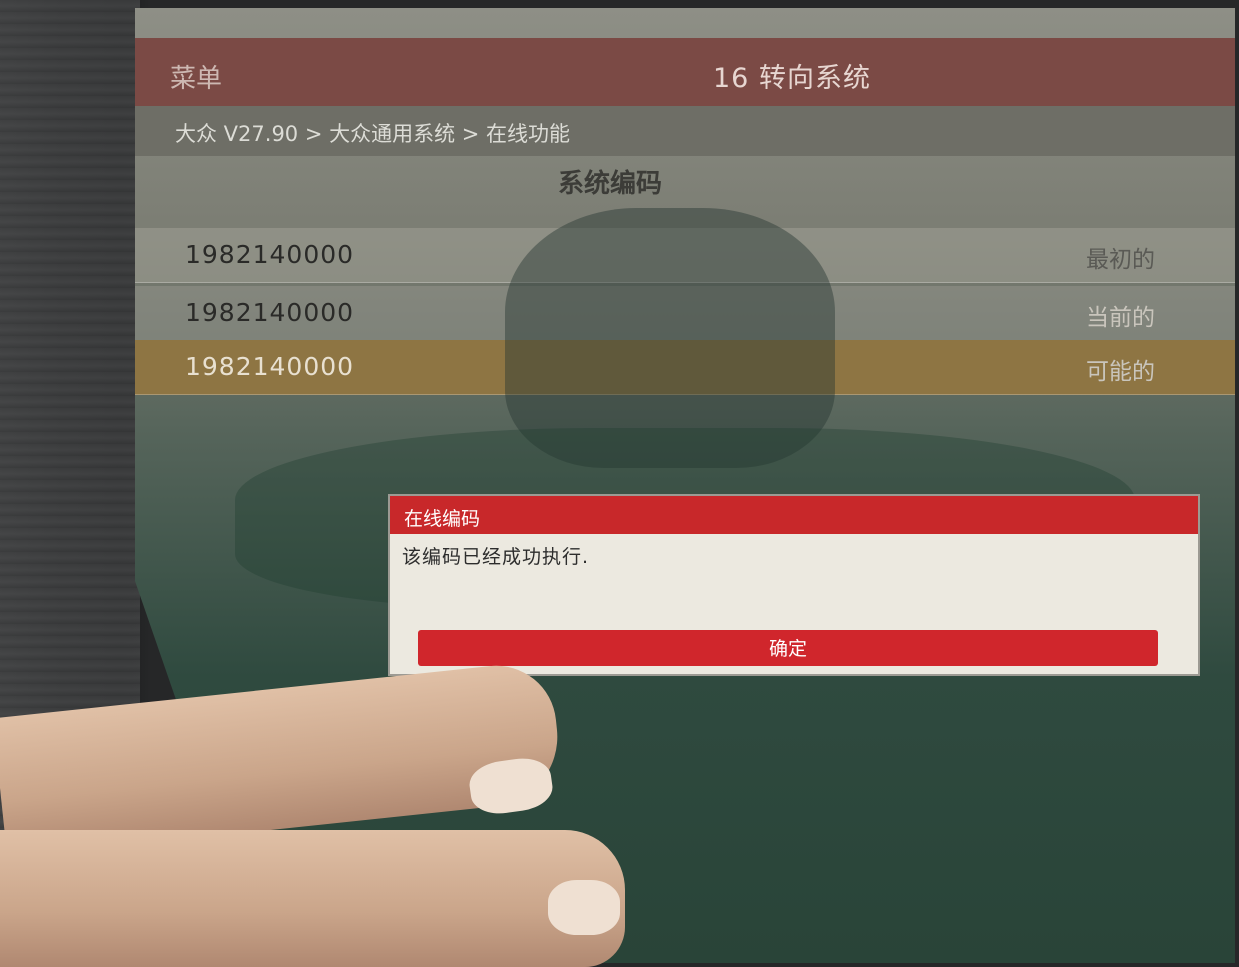 The width and height of the screenshot is (1239, 967). Describe the element at coordinates (372, 133) in the screenshot. I see `breadcrumb-path: 大众 V27.90 > 大众通用系统 > 在线功能` at that location.